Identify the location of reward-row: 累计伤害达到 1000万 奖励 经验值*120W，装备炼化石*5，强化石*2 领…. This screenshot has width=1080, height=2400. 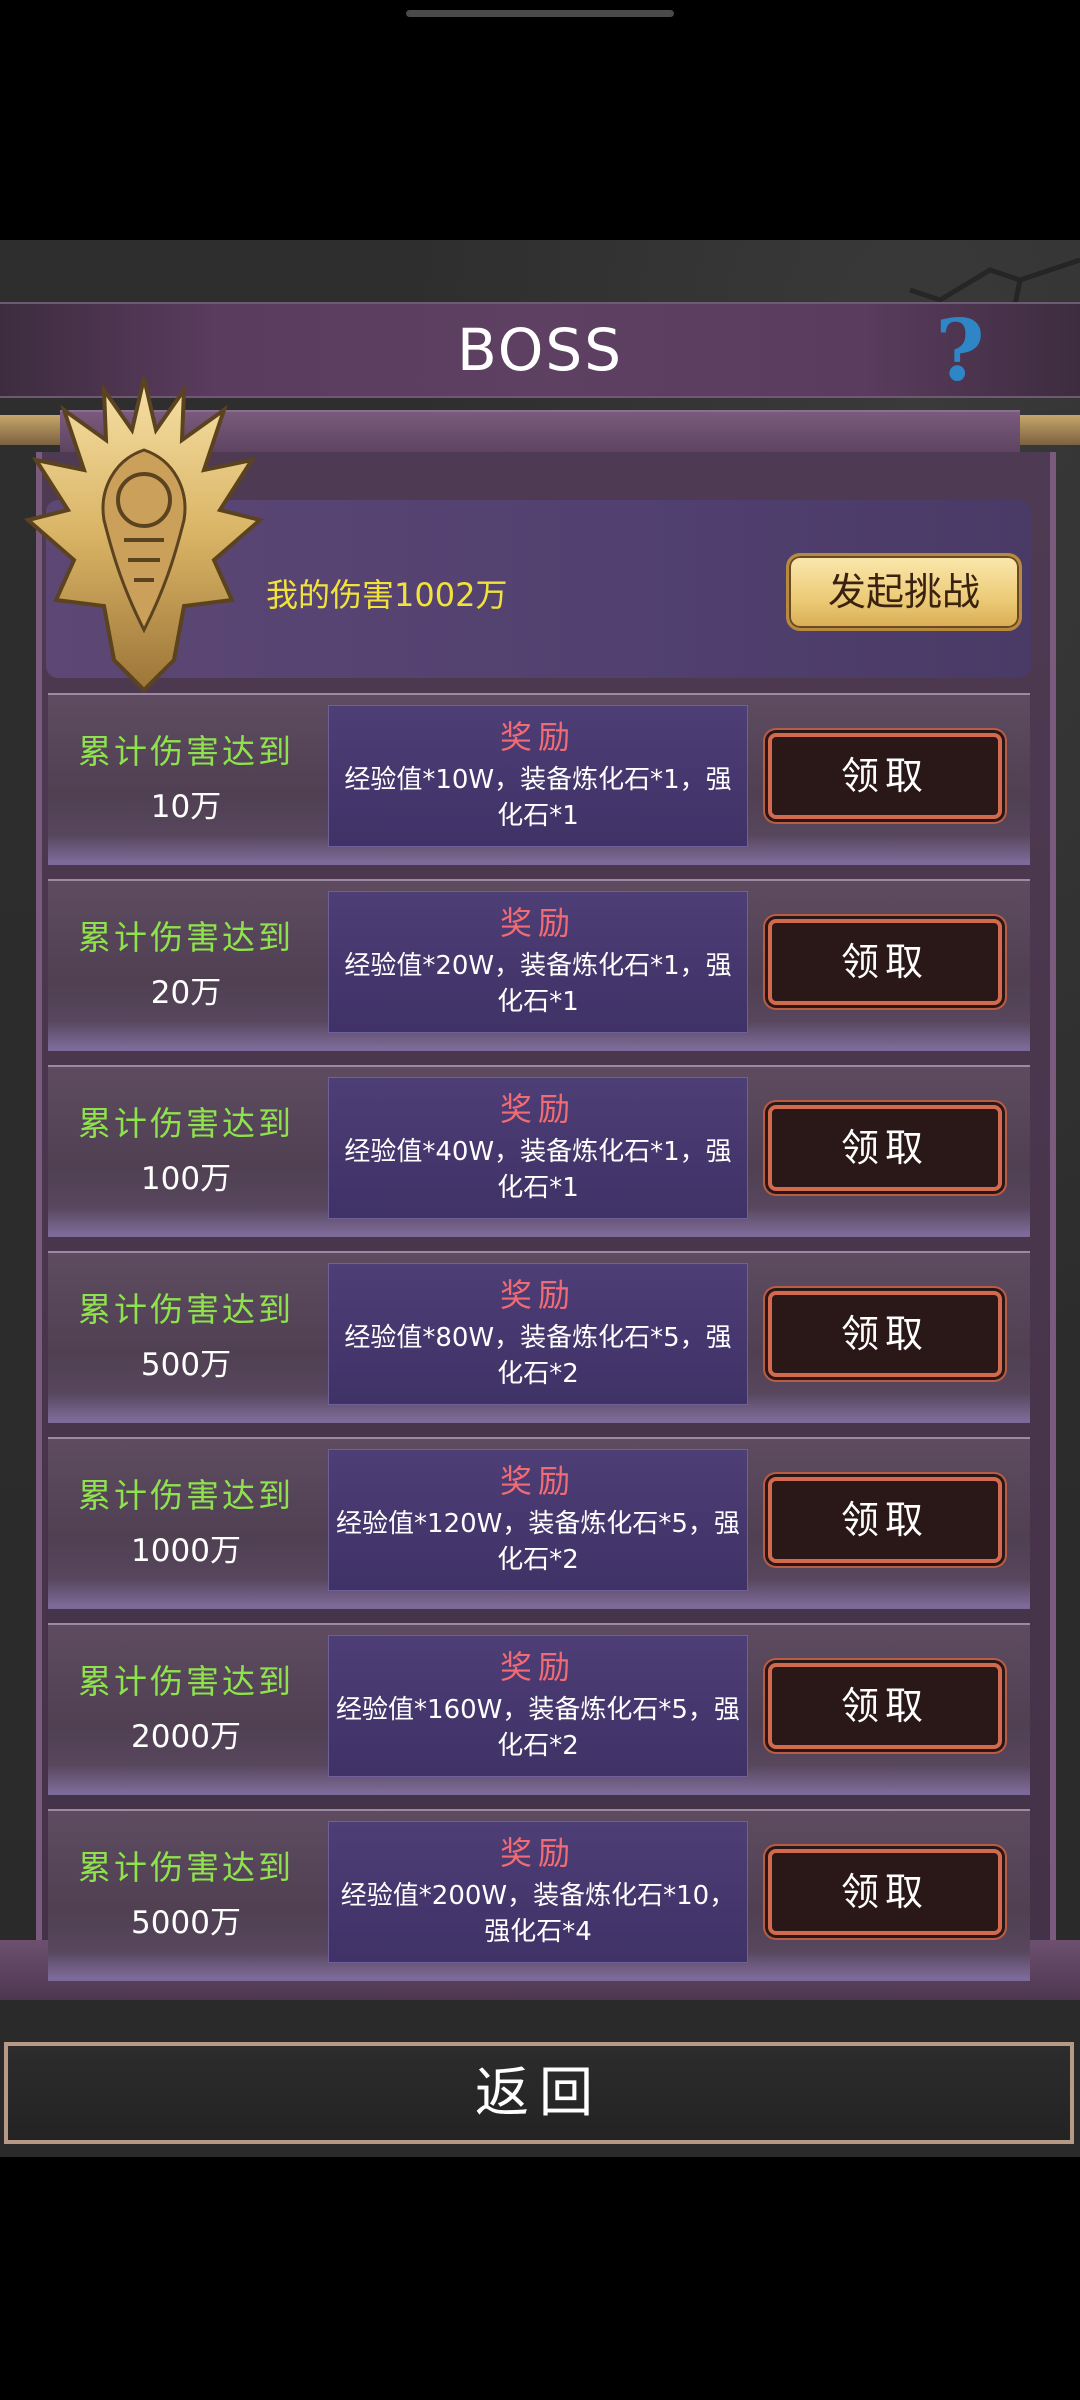
(539, 1523).